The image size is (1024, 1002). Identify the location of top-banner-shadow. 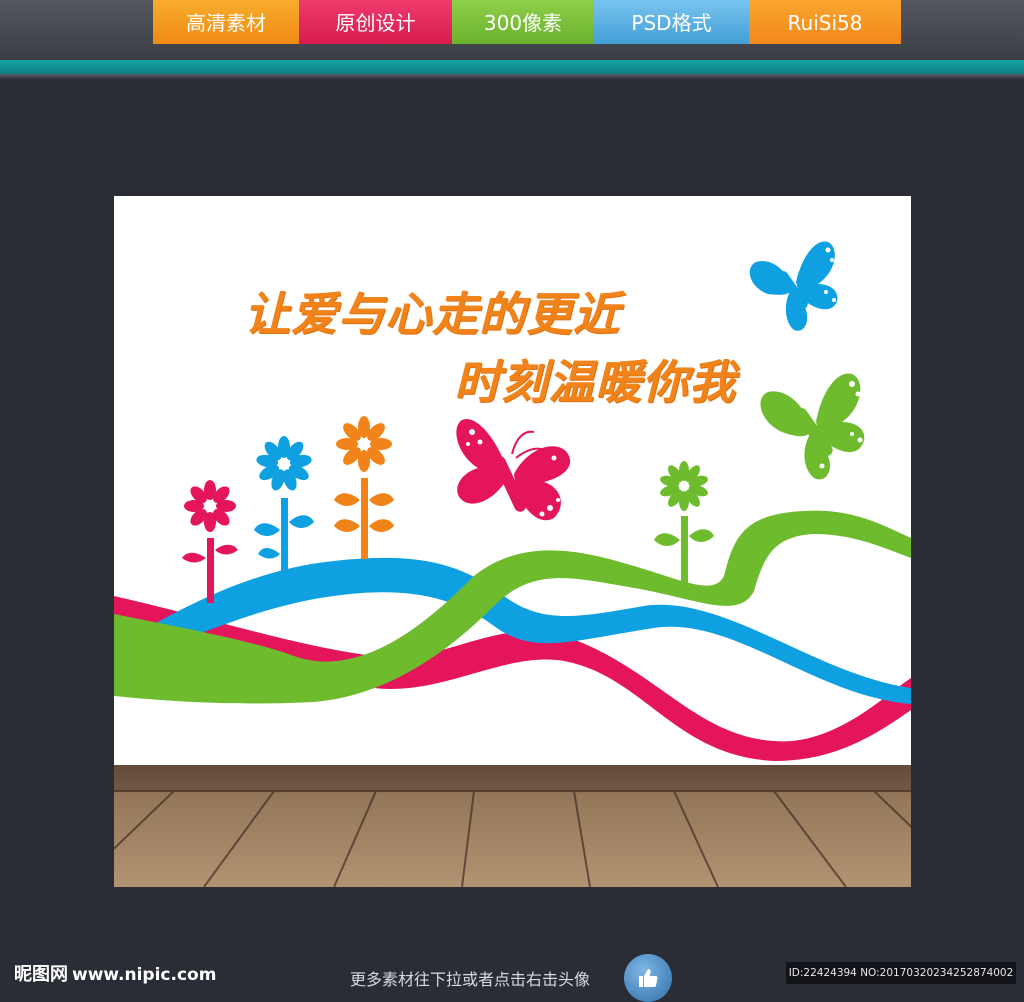
(512, 77).